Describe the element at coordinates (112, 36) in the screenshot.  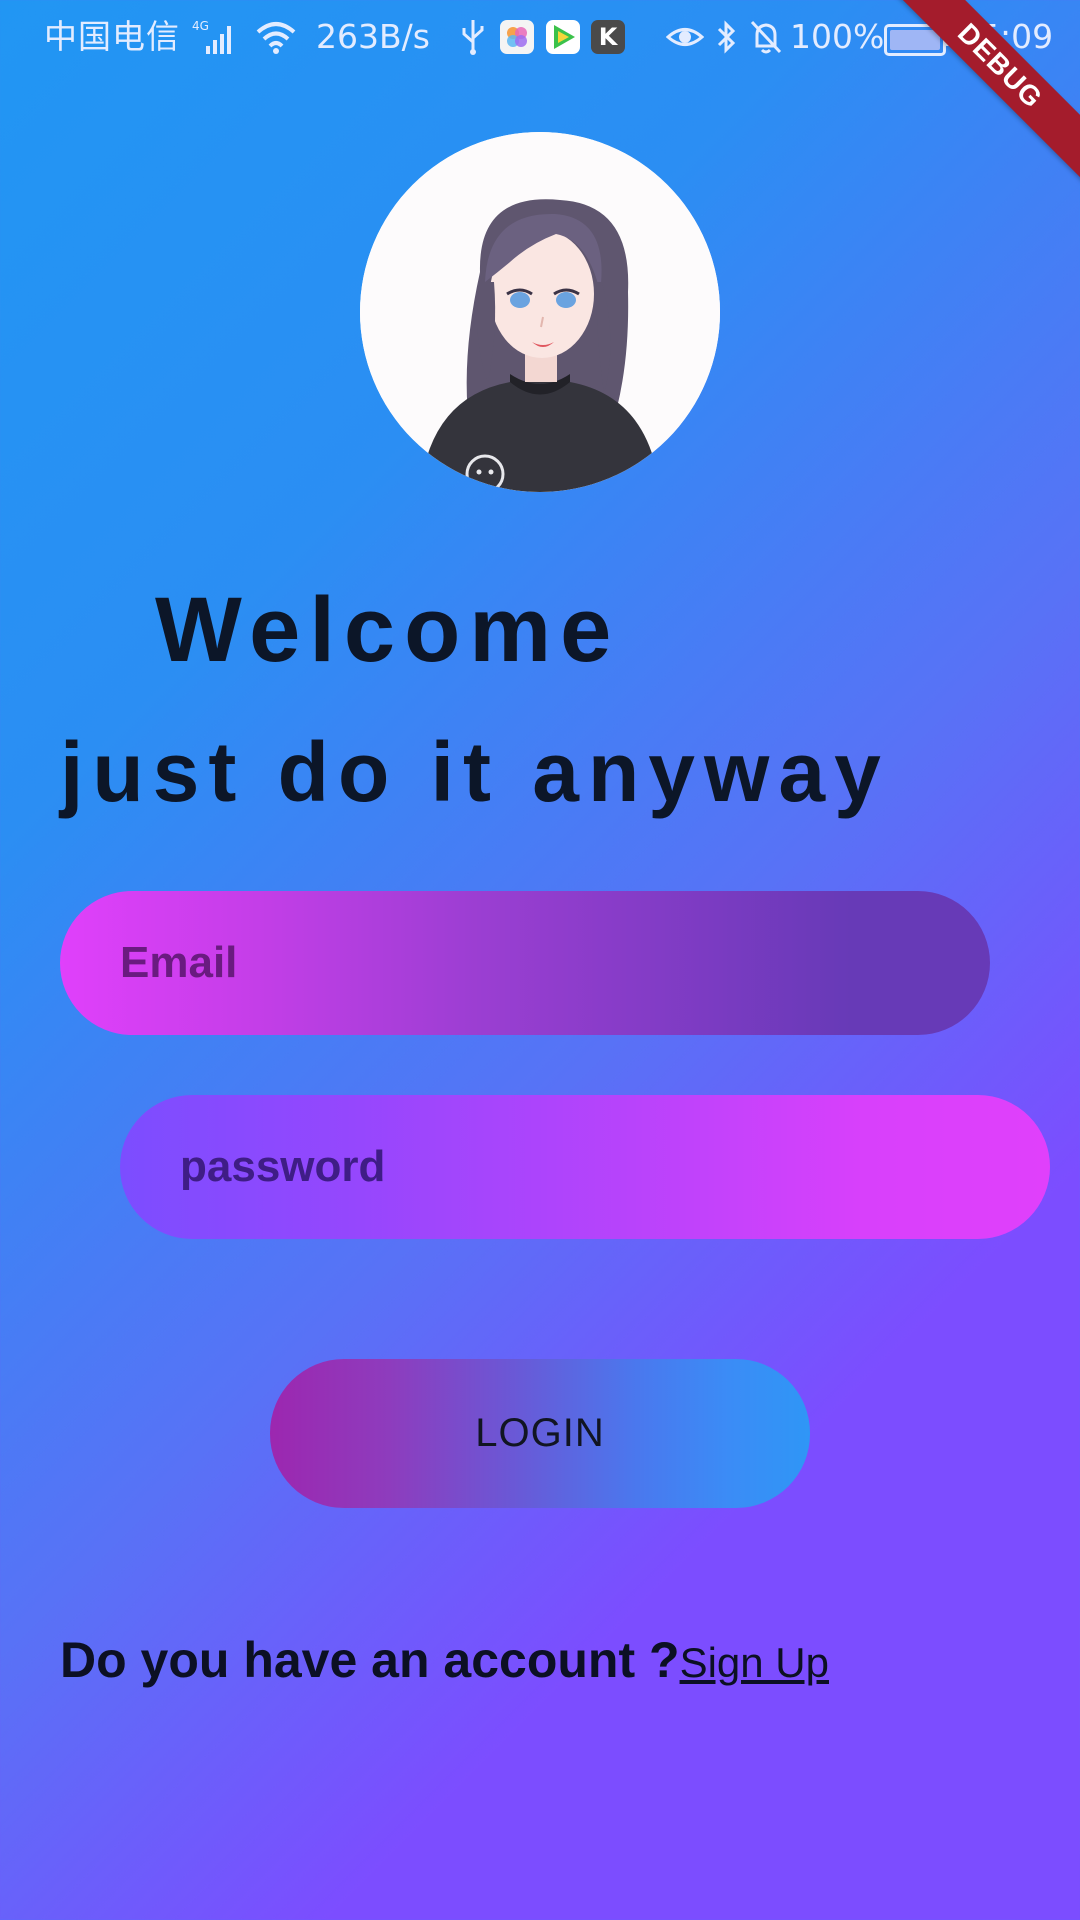
I see `carrier-name: 中国电信` at that location.